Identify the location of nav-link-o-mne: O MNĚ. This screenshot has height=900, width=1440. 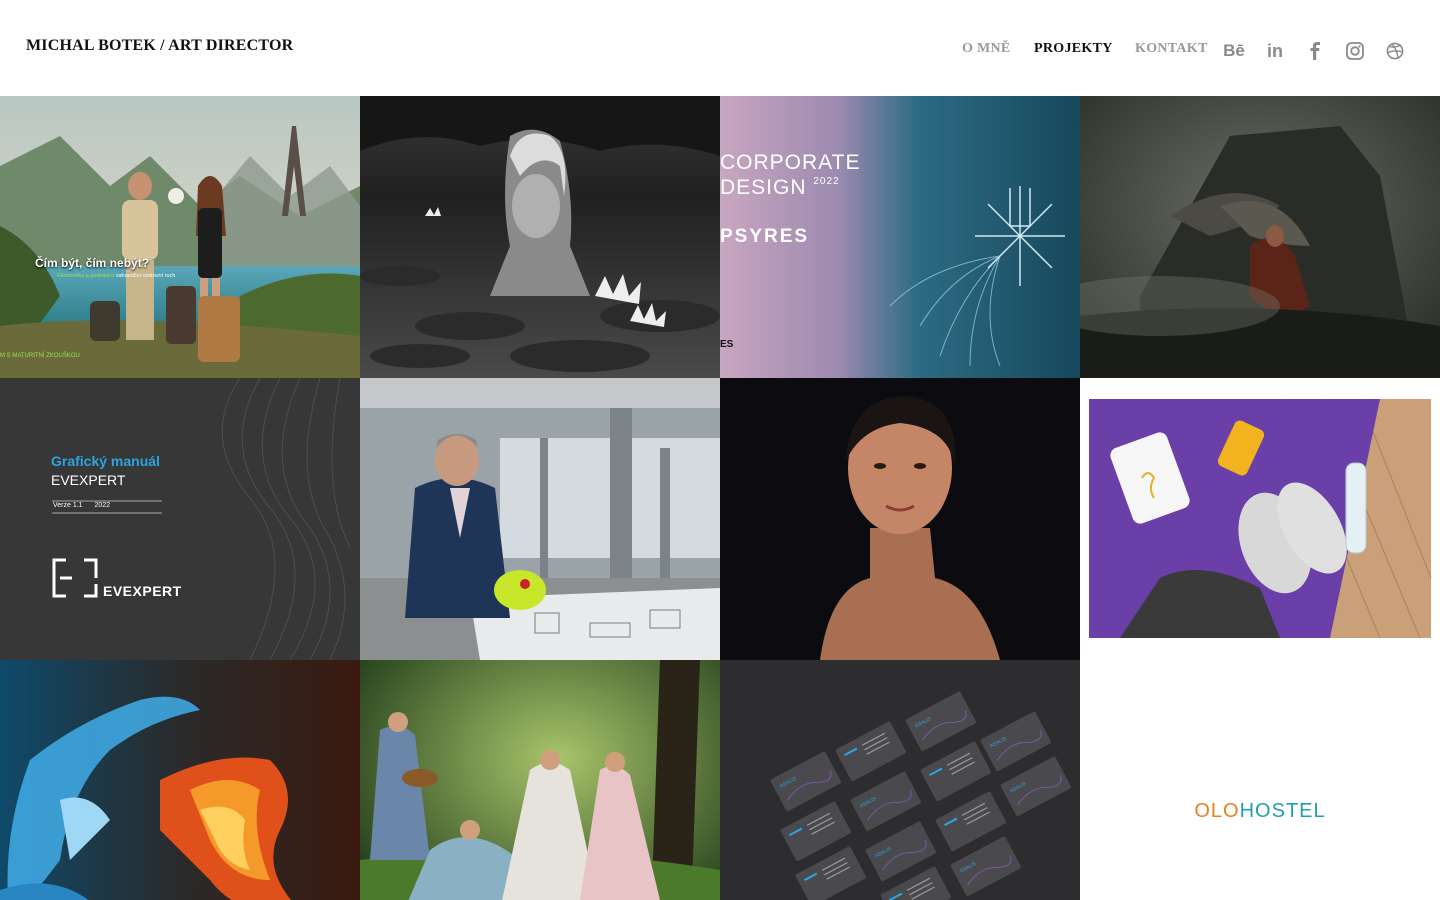
(986, 49).